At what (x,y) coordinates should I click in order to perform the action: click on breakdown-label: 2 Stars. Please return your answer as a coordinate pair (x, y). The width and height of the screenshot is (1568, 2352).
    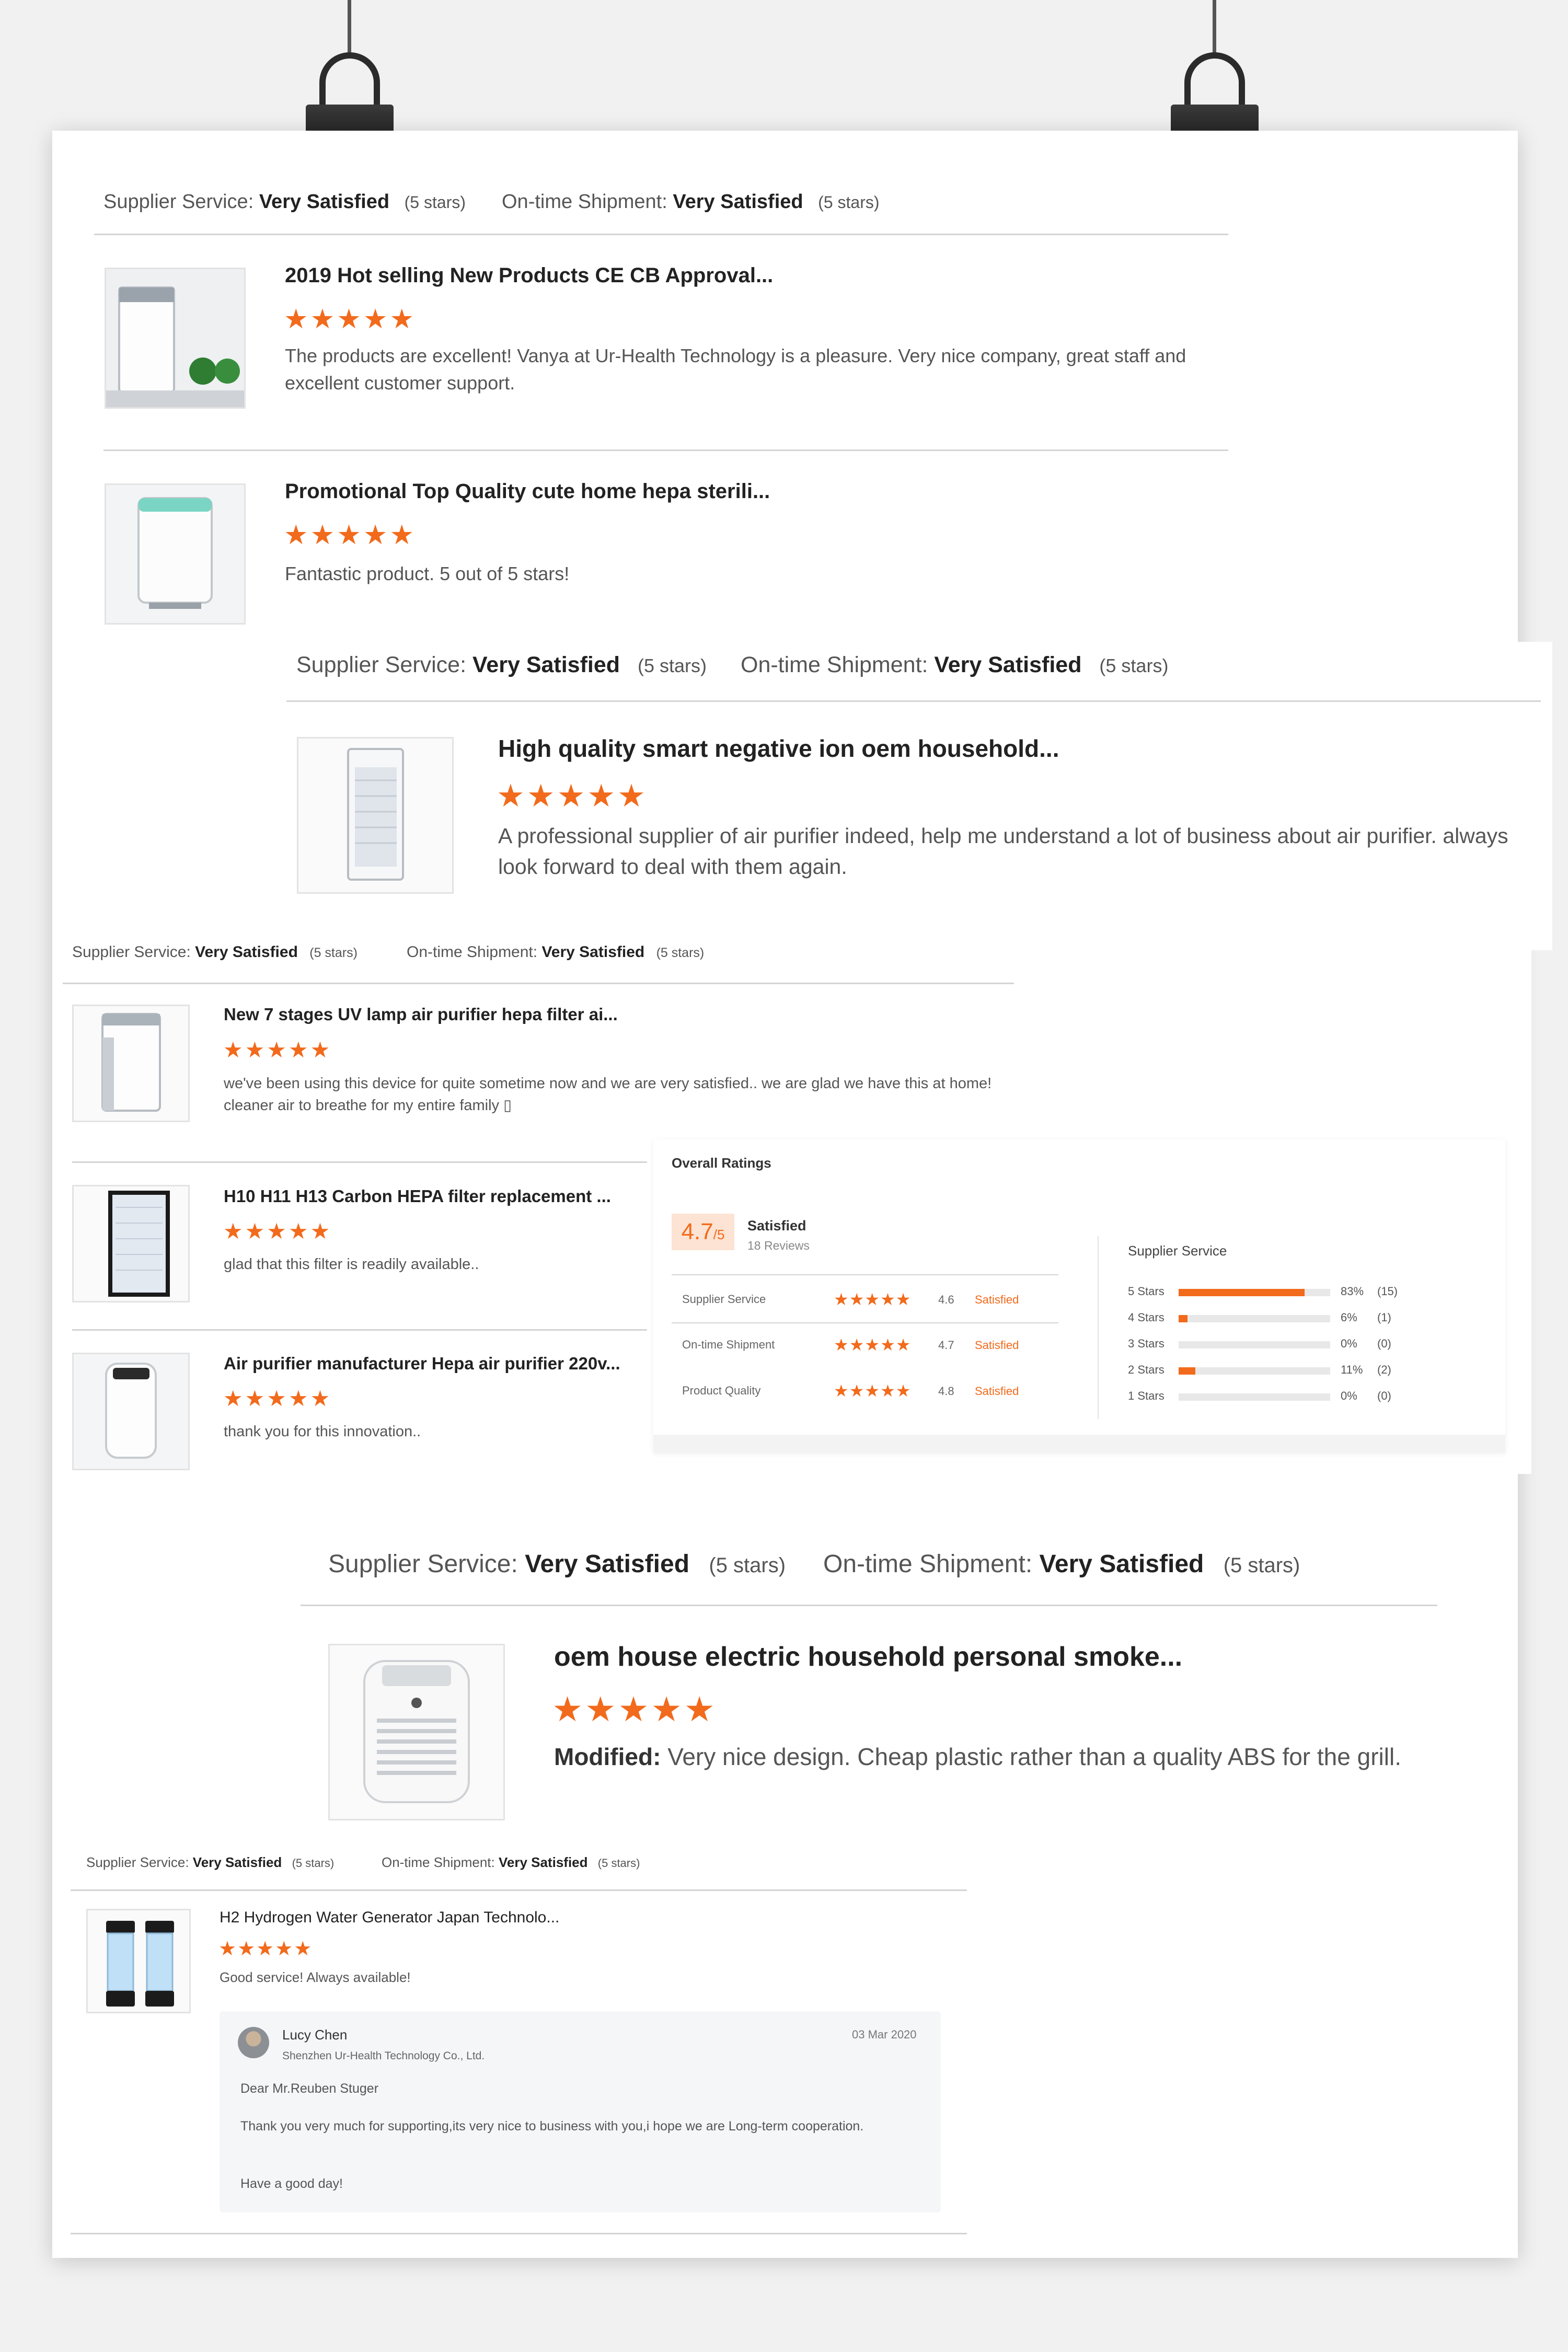
    Looking at the image, I should click on (1146, 1369).